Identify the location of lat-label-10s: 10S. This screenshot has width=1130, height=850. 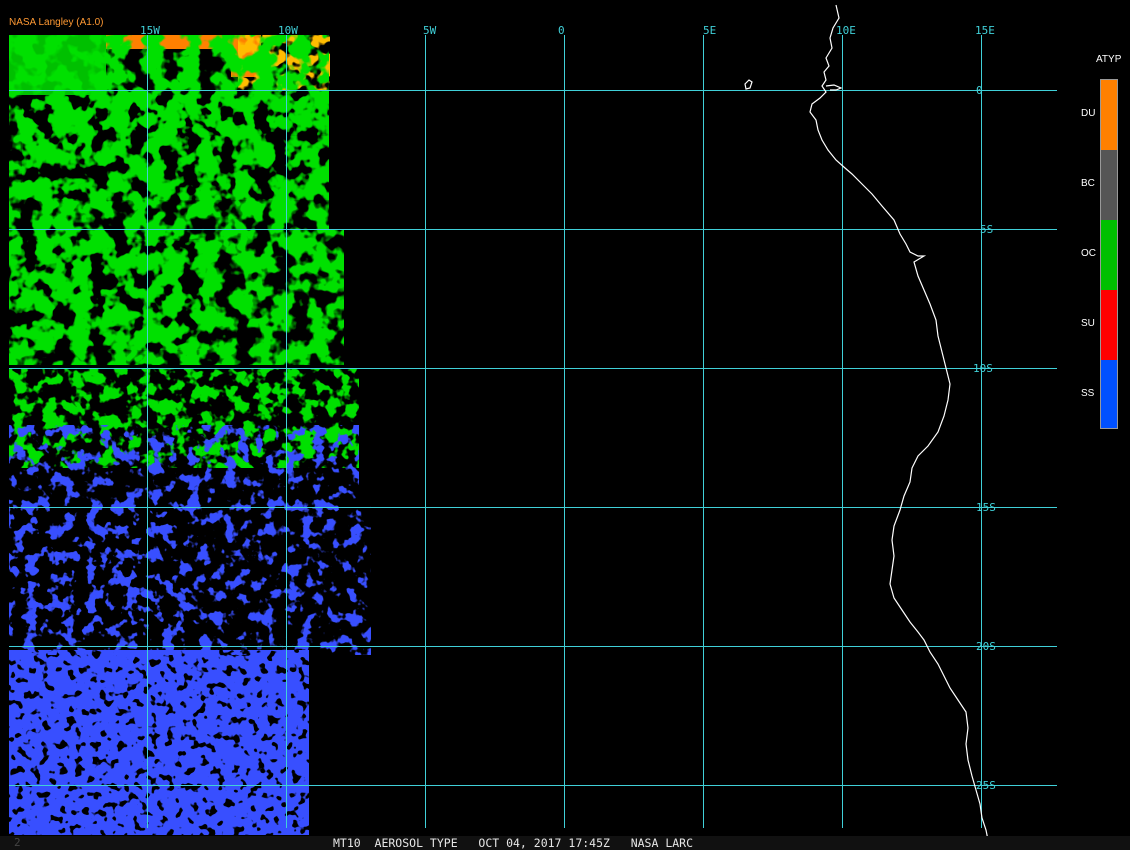
(983, 368).